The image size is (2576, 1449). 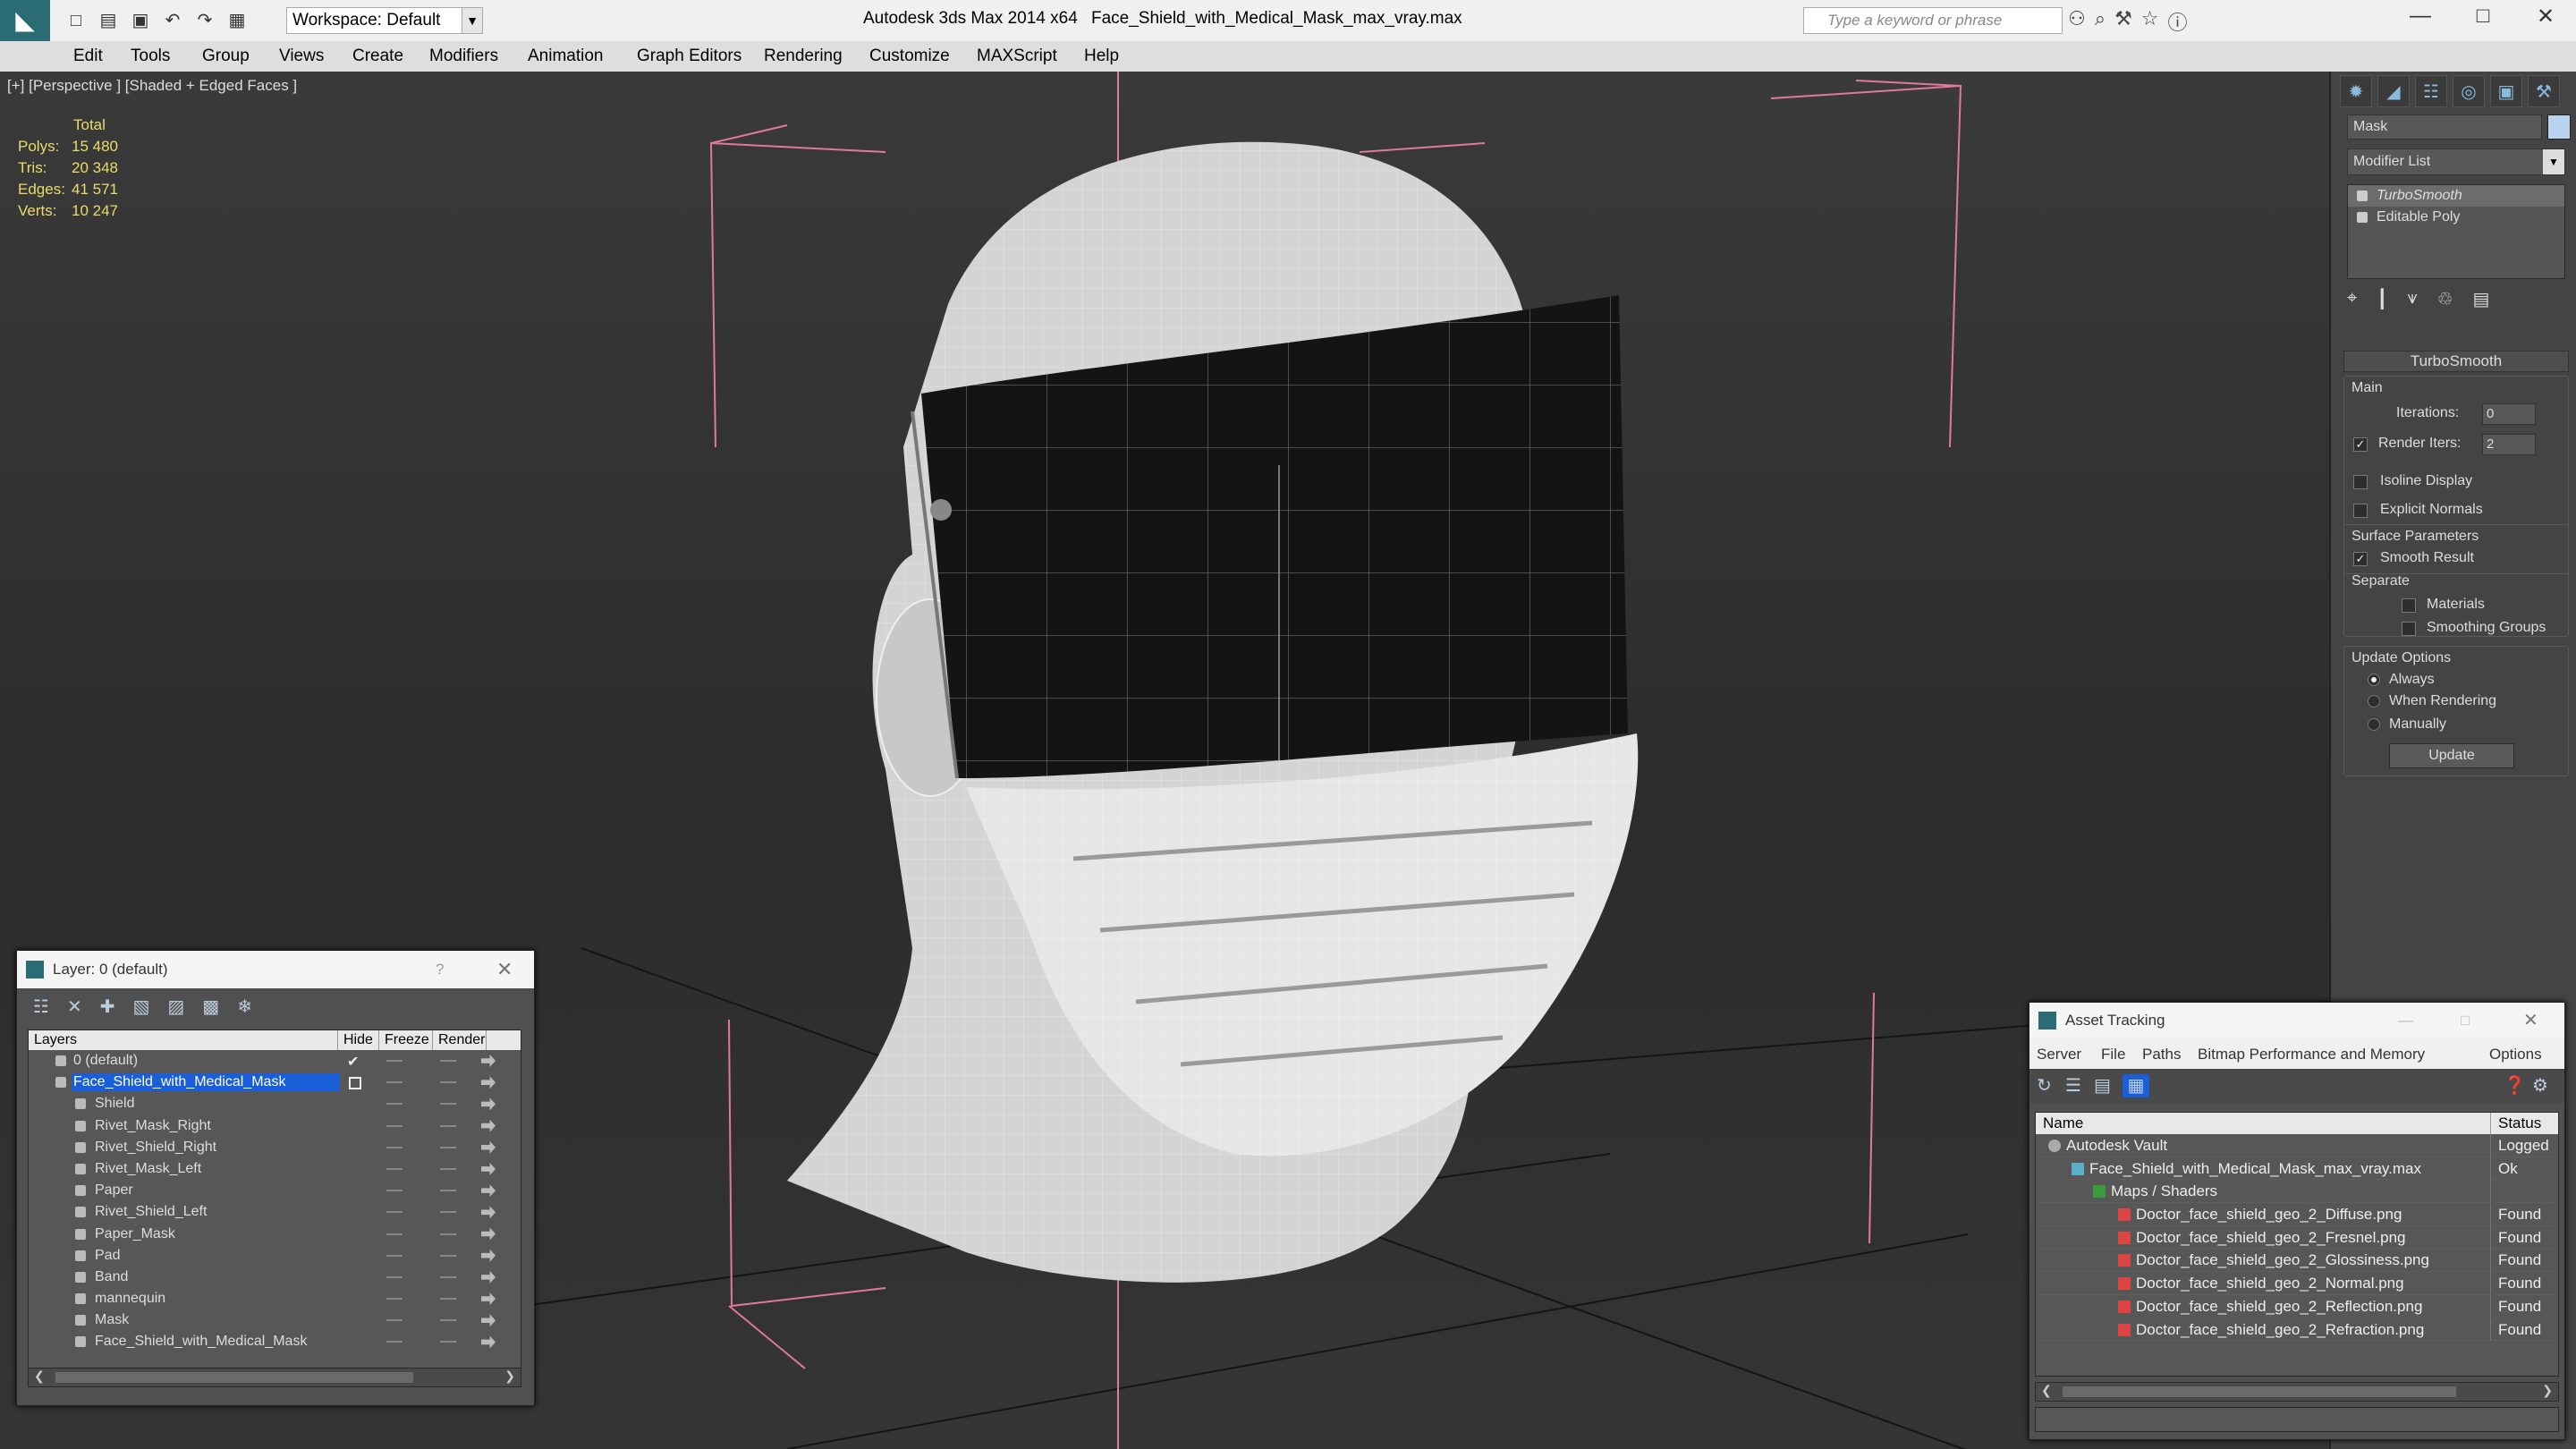 What do you see at coordinates (275, 1061) in the screenshot?
I see `layer-row: 0 (default) ✔` at bounding box center [275, 1061].